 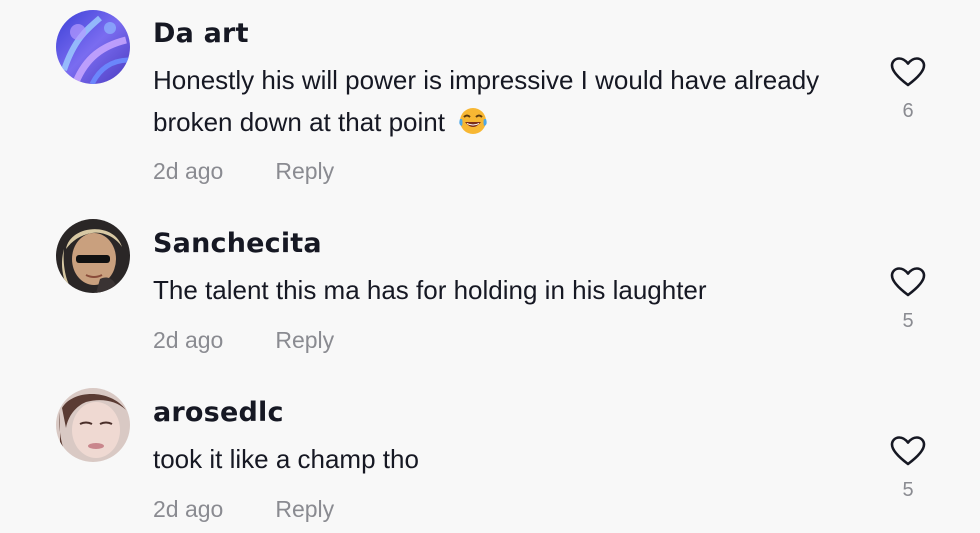 I want to click on laughing-emoji-icon, so click(x=473, y=121).